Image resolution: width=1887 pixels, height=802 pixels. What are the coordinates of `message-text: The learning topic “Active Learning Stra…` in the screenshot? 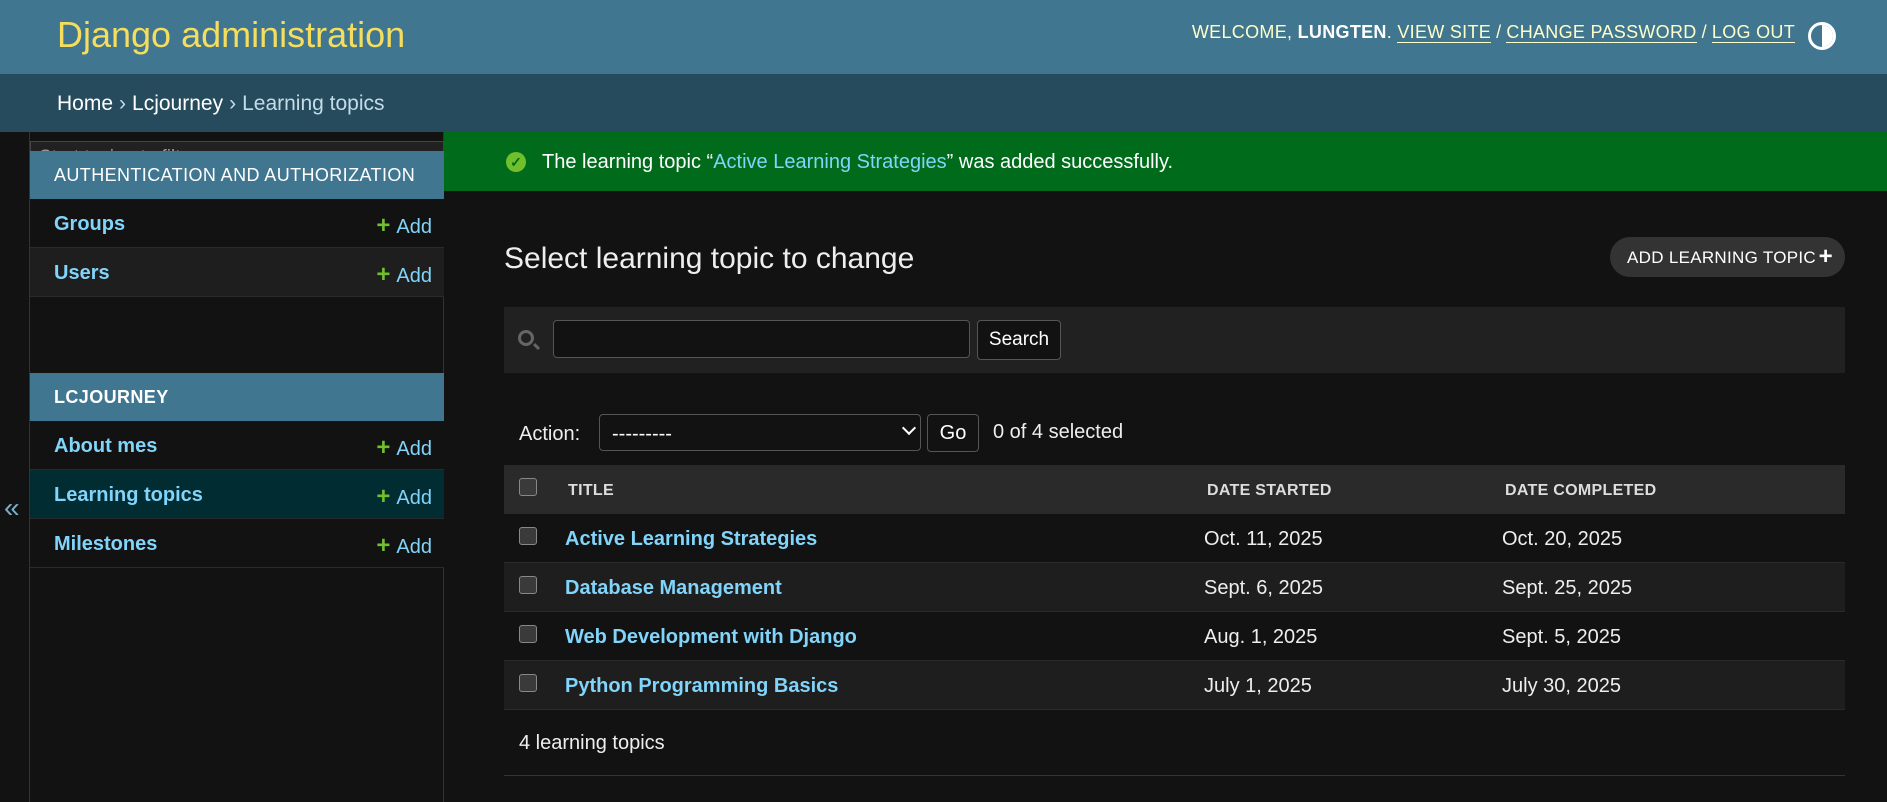 It's located at (858, 162).